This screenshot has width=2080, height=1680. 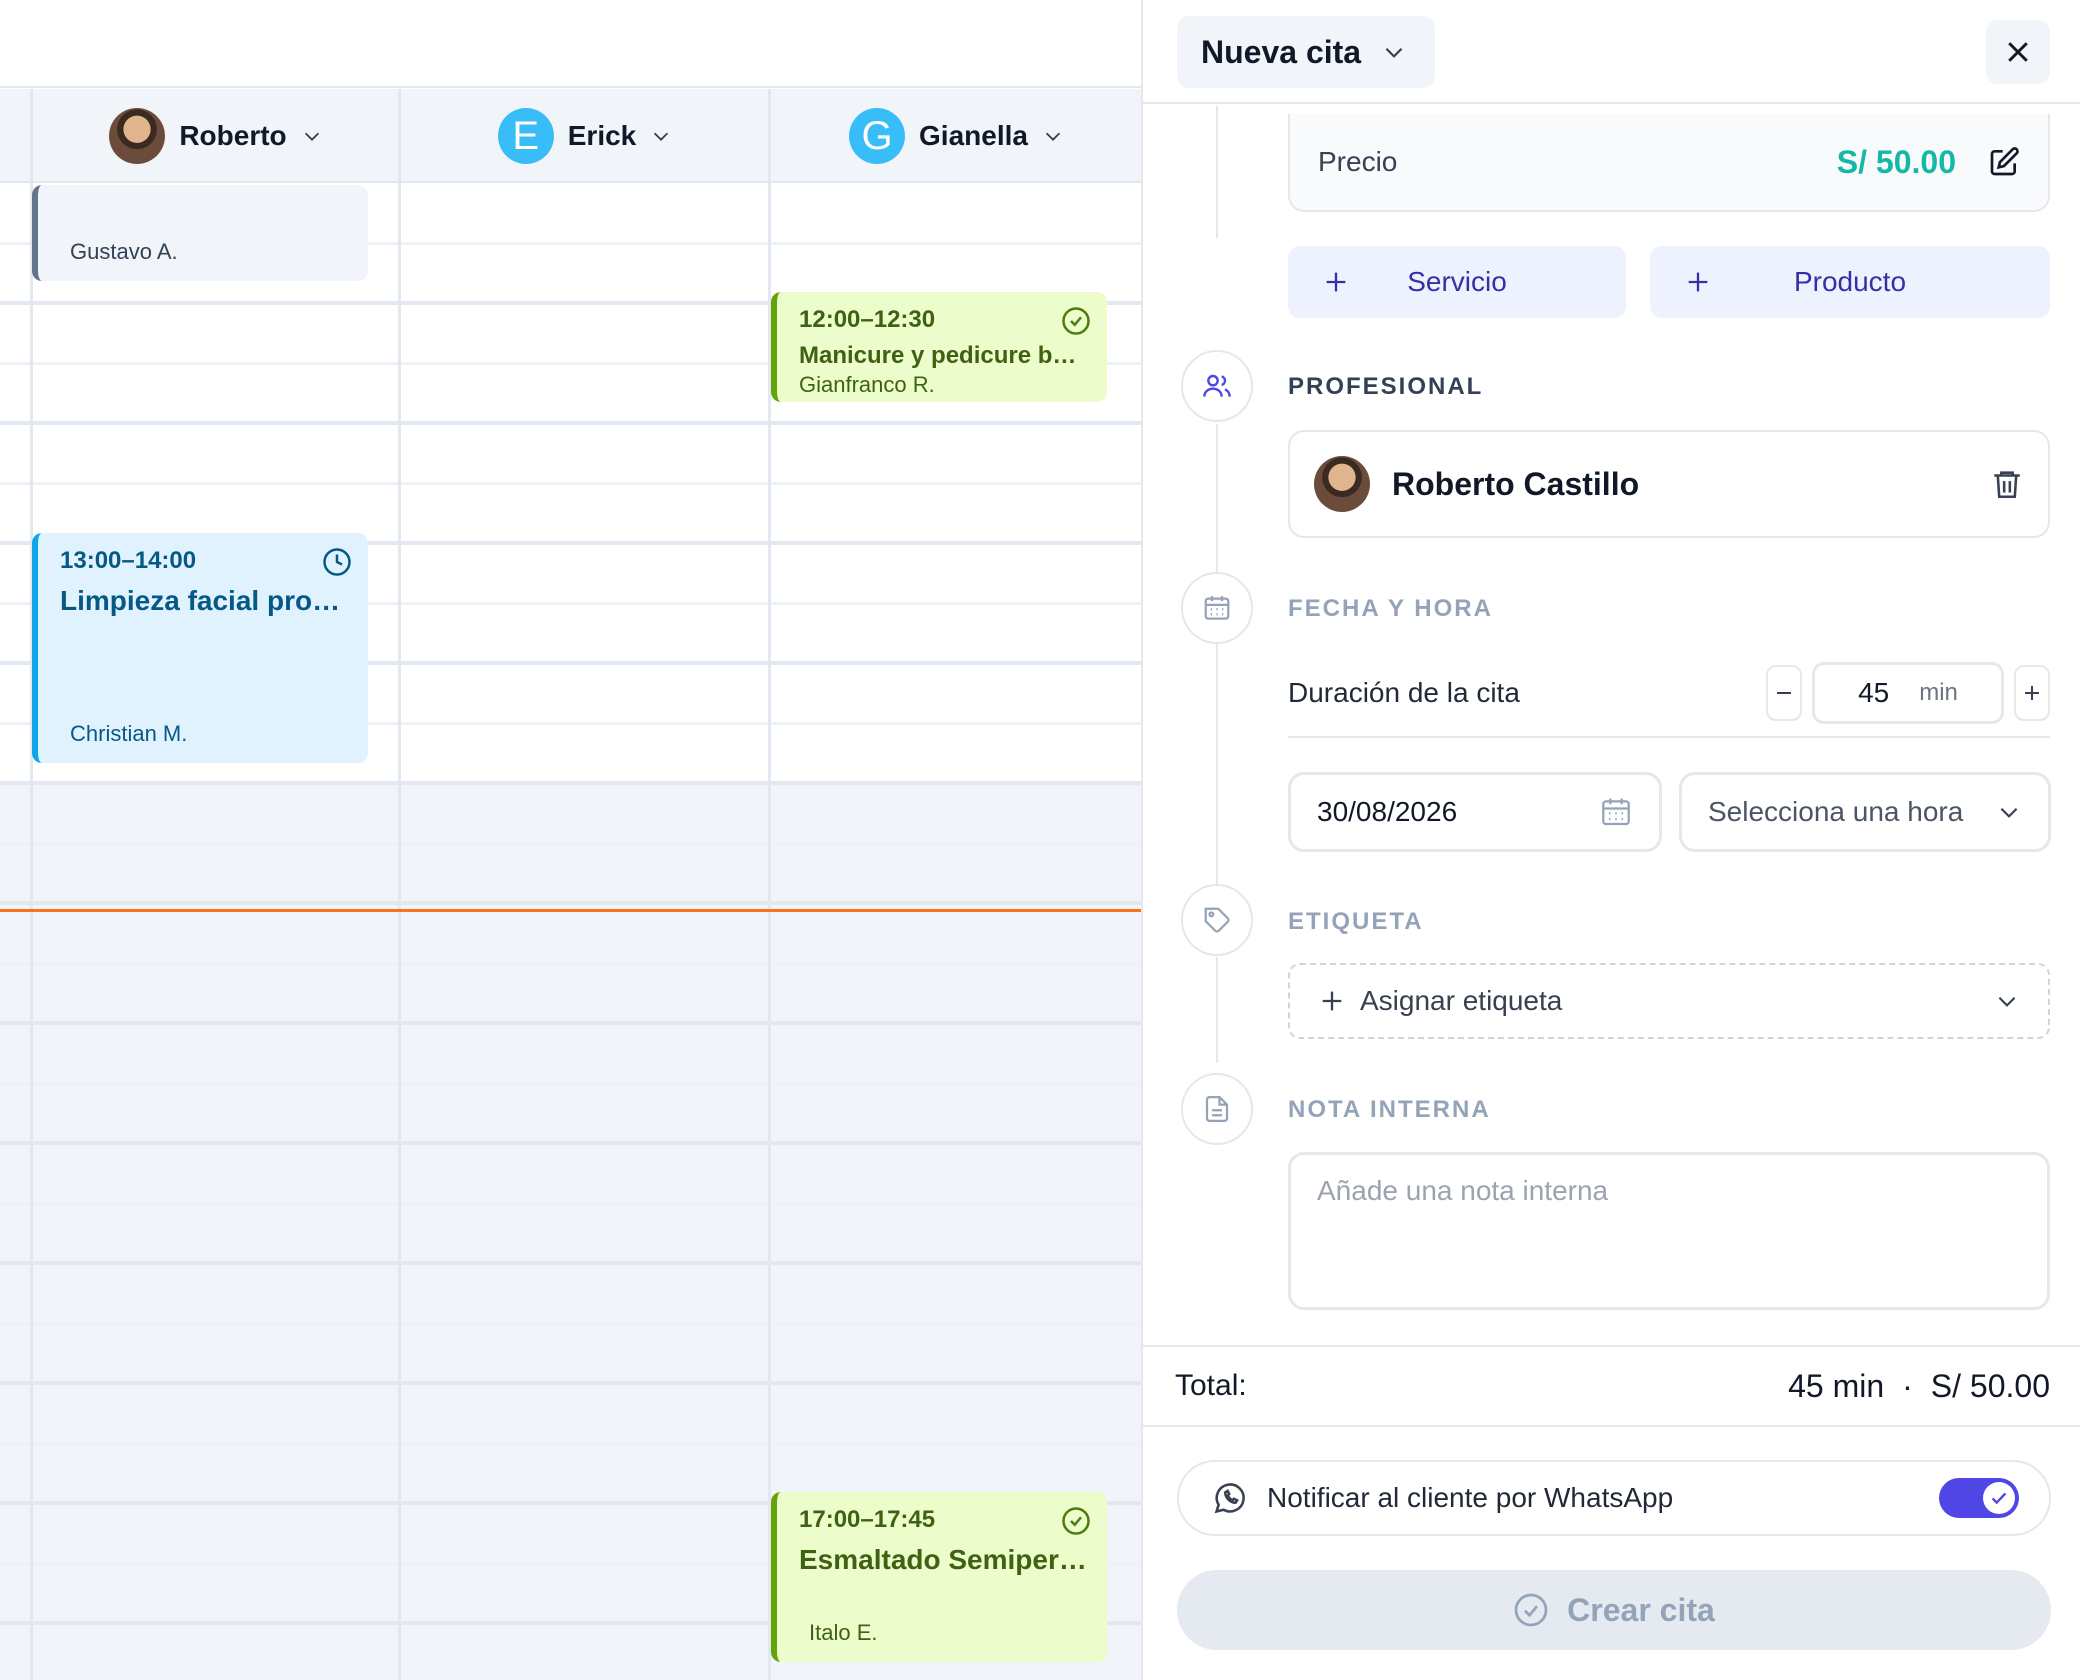 What do you see at coordinates (1896, 161) in the screenshot?
I see `price-value: S/ 50.00` at bounding box center [1896, 161].